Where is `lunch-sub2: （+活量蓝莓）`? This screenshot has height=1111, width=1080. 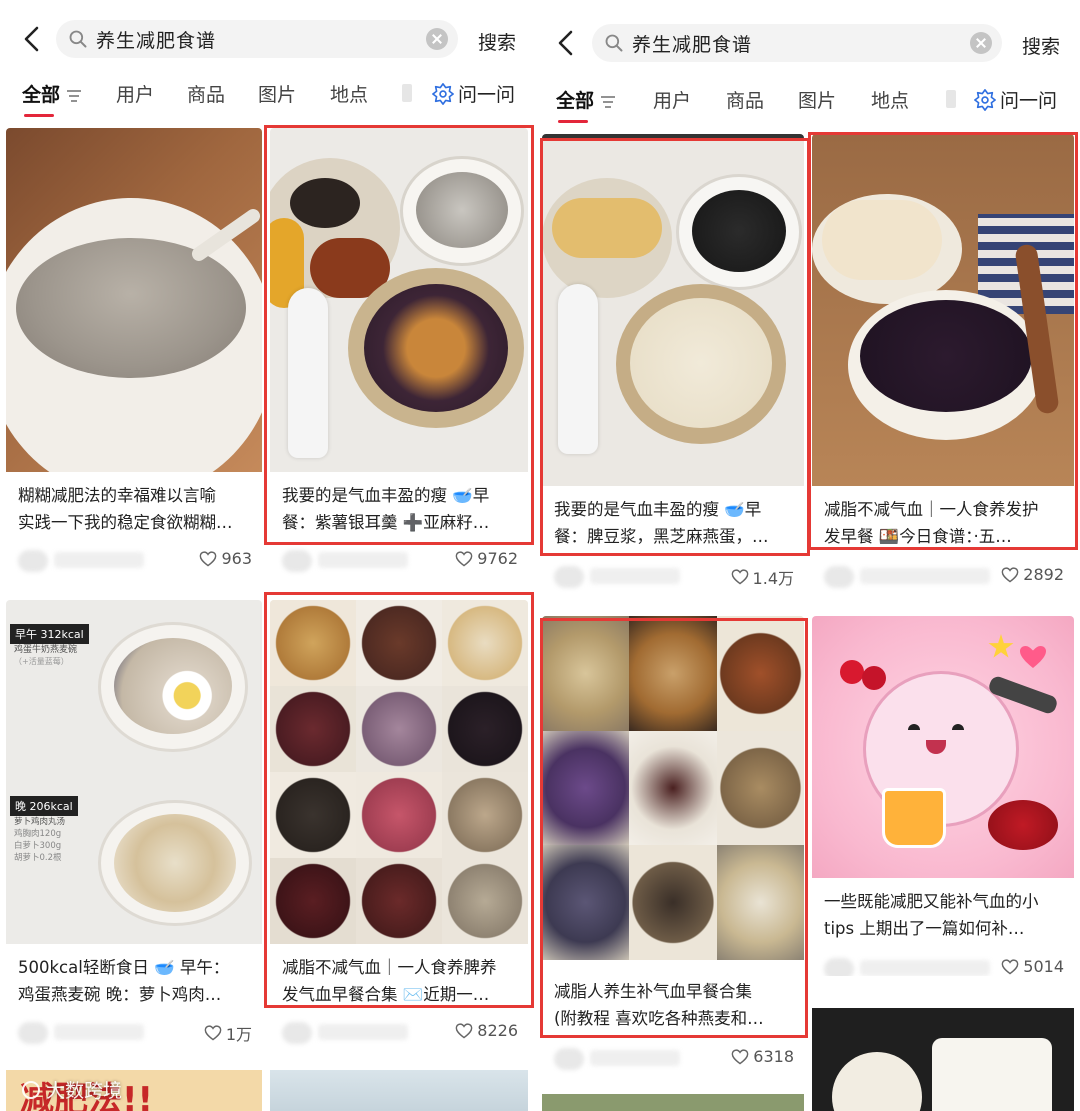
lunch-sub2: （+活量蓝莓） is located at coordinates (41, 661).